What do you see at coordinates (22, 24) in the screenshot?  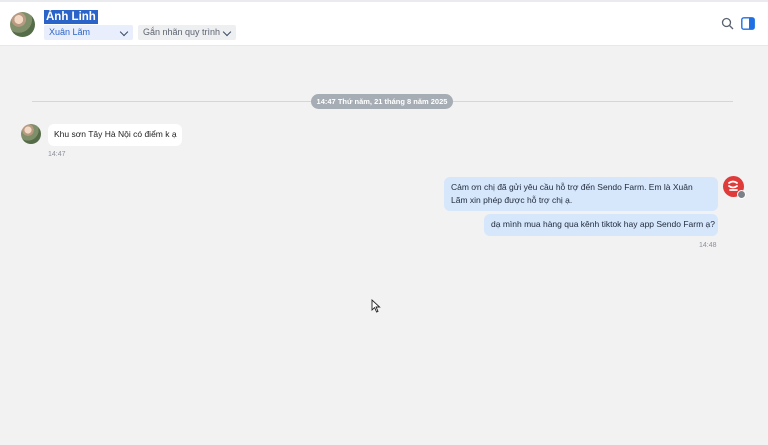 I see `contact-avatar` at bounding box center [22, 24].